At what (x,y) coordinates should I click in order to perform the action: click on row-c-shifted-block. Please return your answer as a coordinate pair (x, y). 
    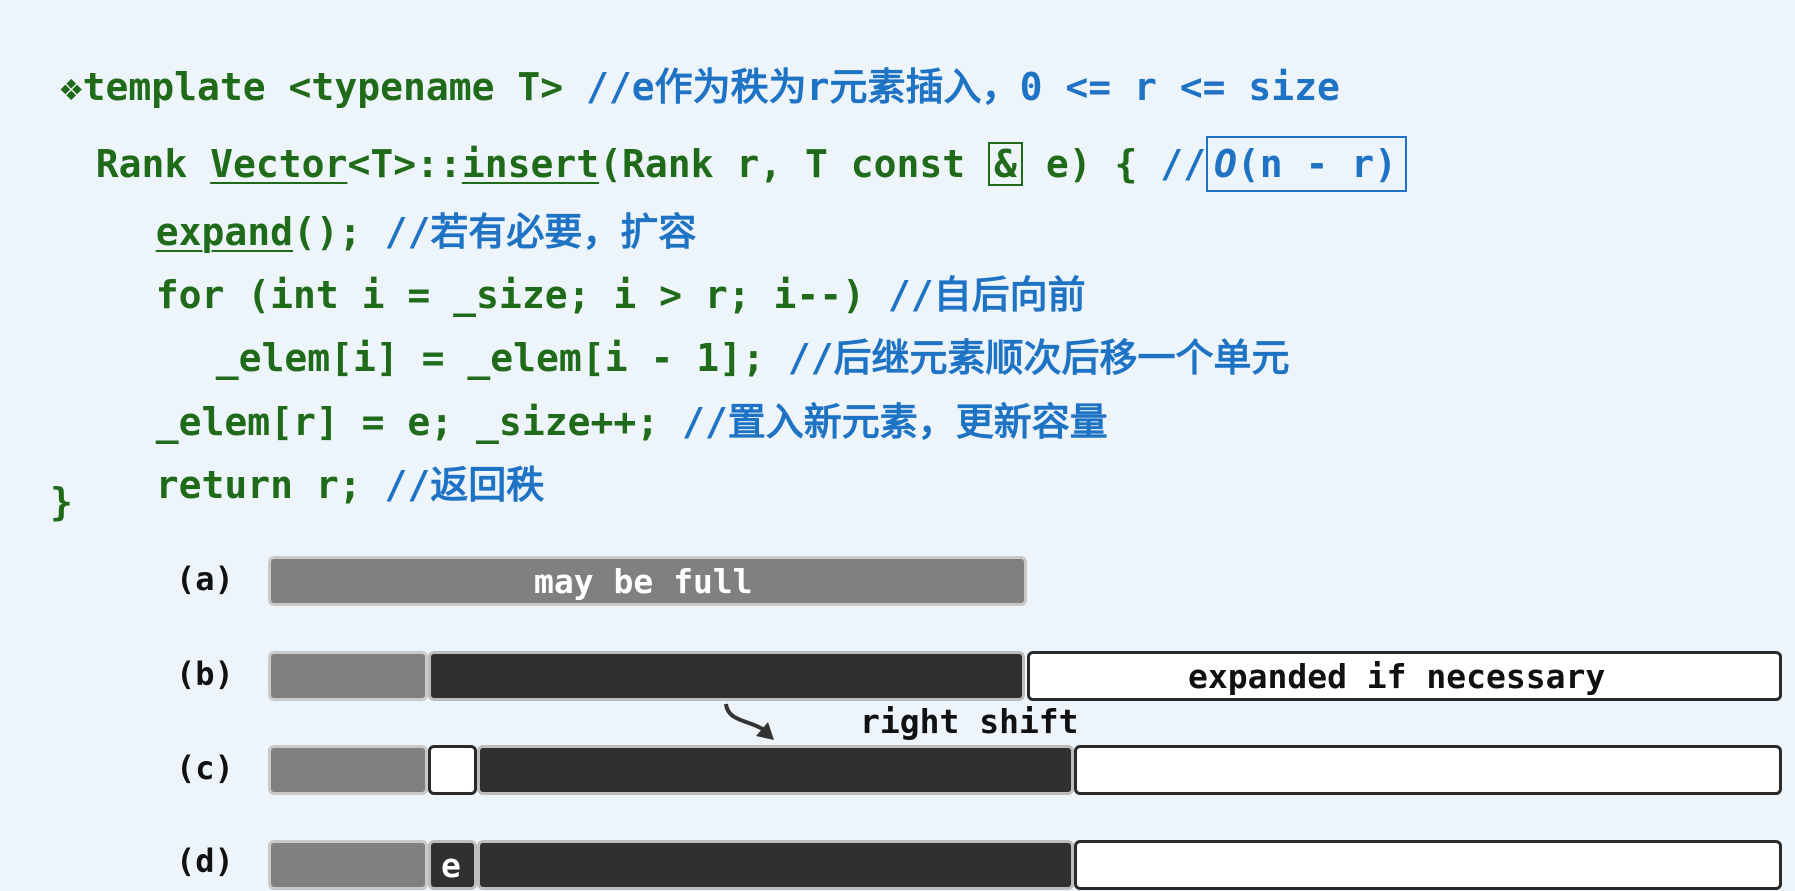
    Looking at the image, I should click on (775, 770).